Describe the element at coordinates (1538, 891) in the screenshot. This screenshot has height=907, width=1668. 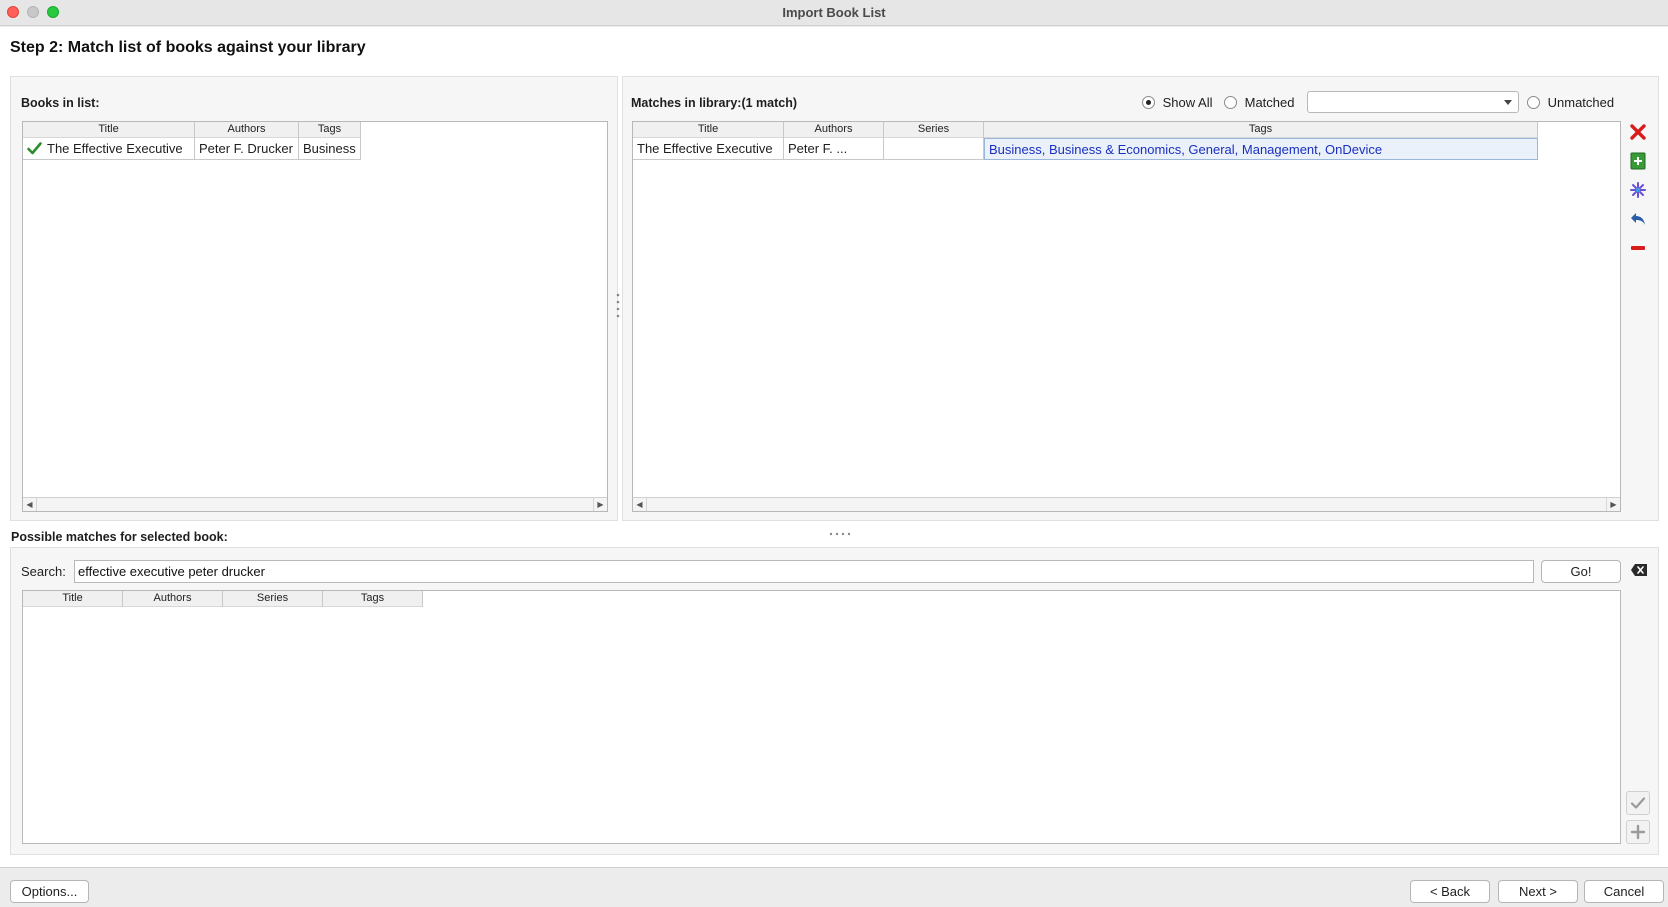
I see `next-button: Next >` at that location.